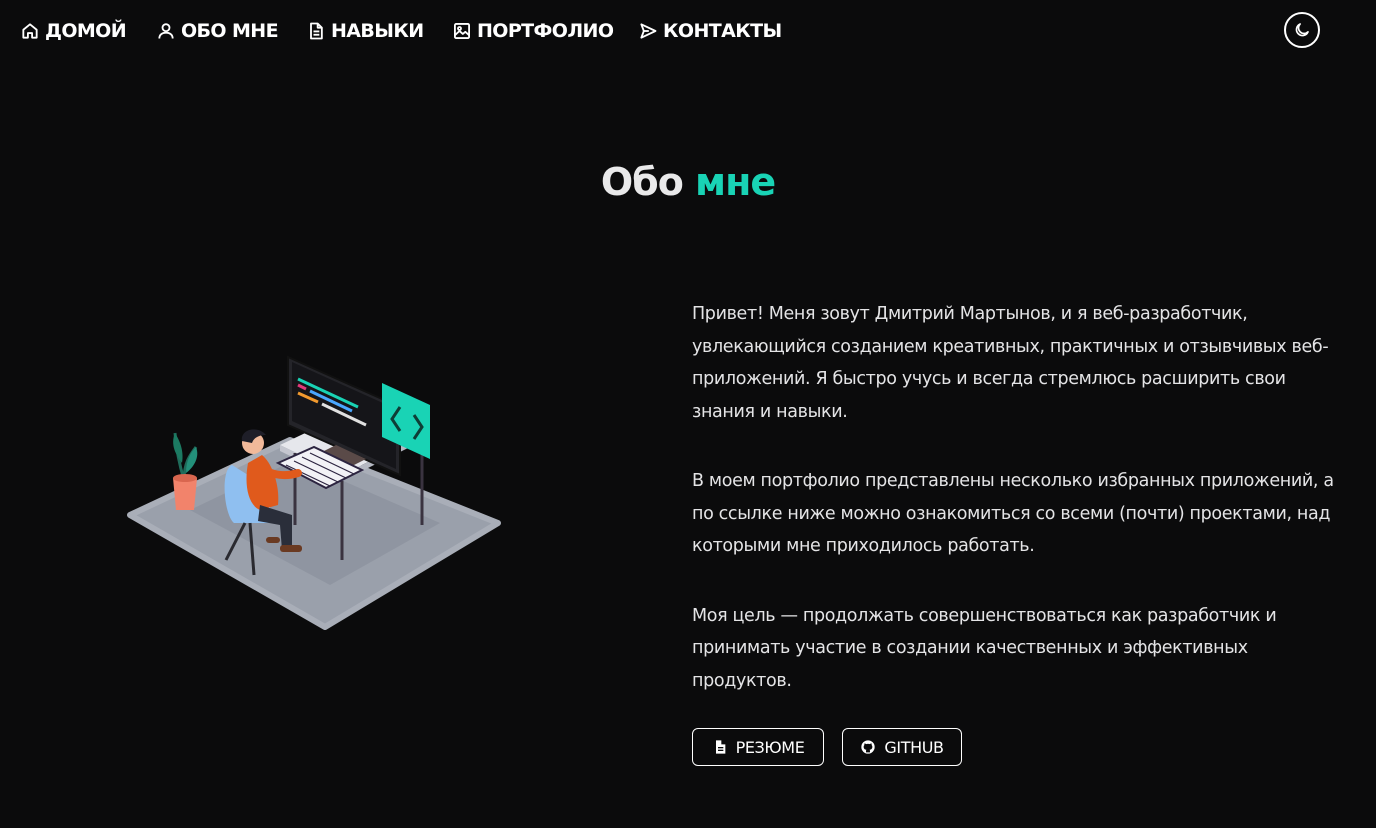 Image resolution: width=1376 pixels, height=828 pixels. Describe the element at coordinates (377, 31) in the screenshot. I see `nav-item-label: НАВЫКИ` at that location.